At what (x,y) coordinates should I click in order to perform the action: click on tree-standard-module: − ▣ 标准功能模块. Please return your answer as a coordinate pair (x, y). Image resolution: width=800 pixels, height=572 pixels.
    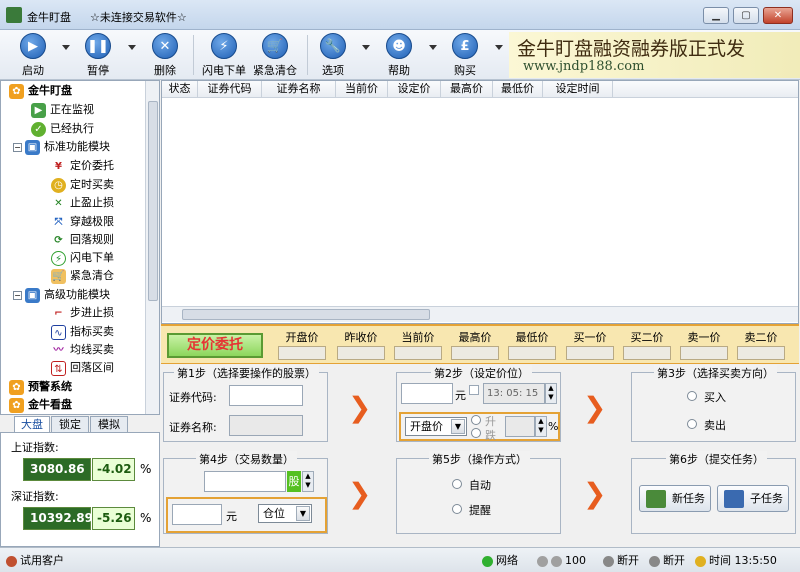
    Looking at the image, I should click on (61, 147).